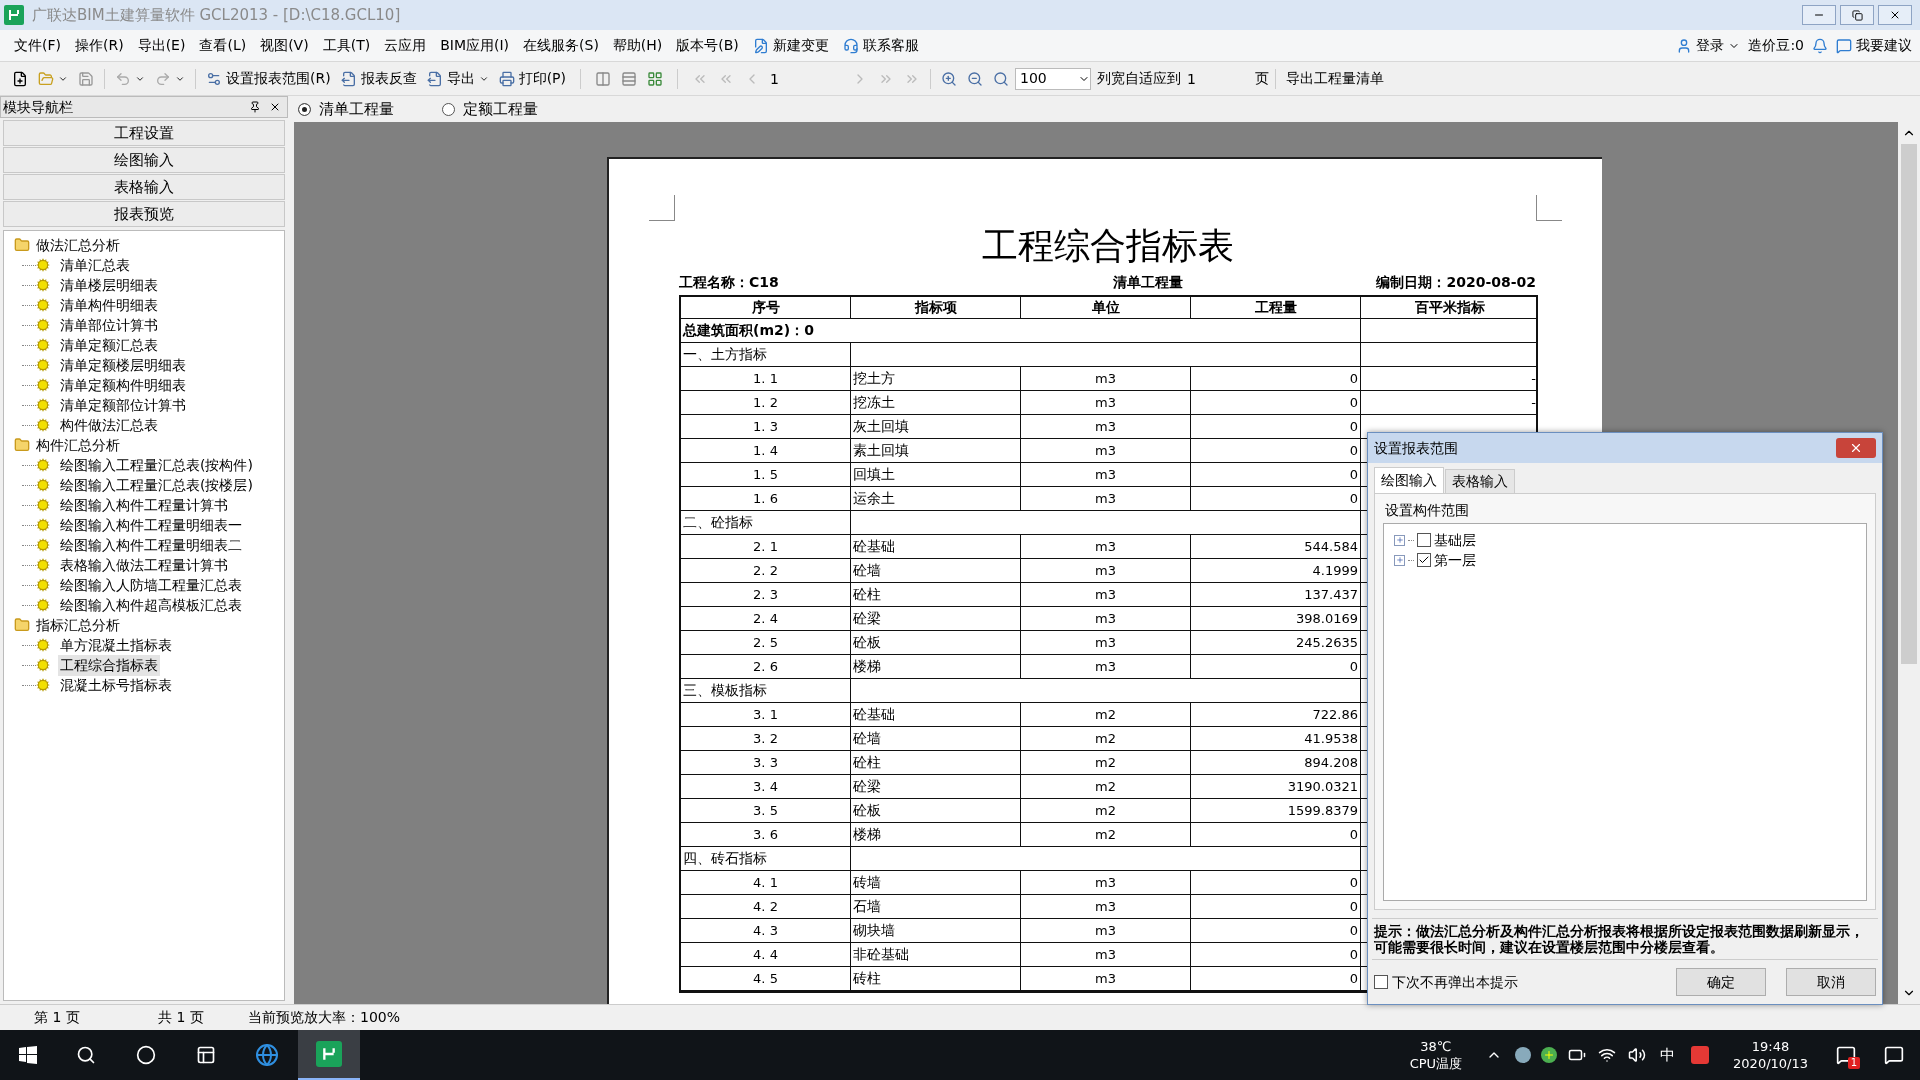 The width and height of the screenshot is (1920, 1080). I want to click on suggest-button: 我要建议, so click(1874, 45).